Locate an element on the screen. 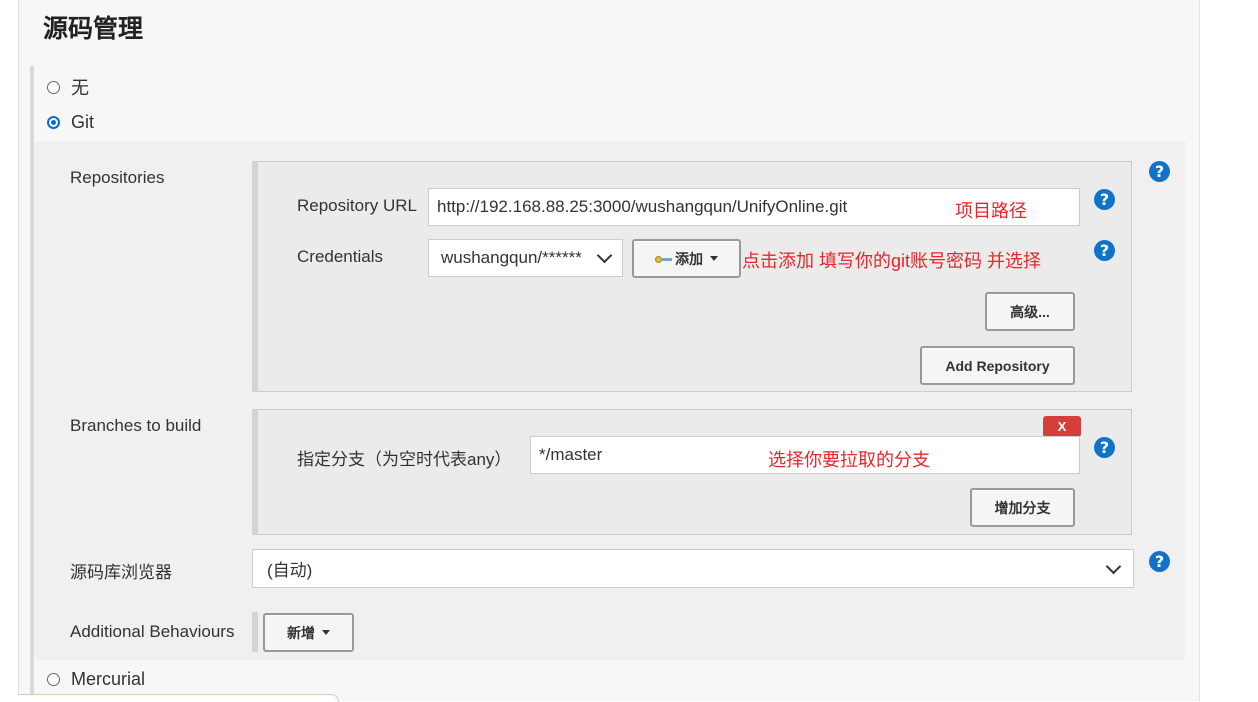 The height and width of the screenshot is (702, 1258). radio-mercurial-label: Mercurial is located at coordinates (108, 679).